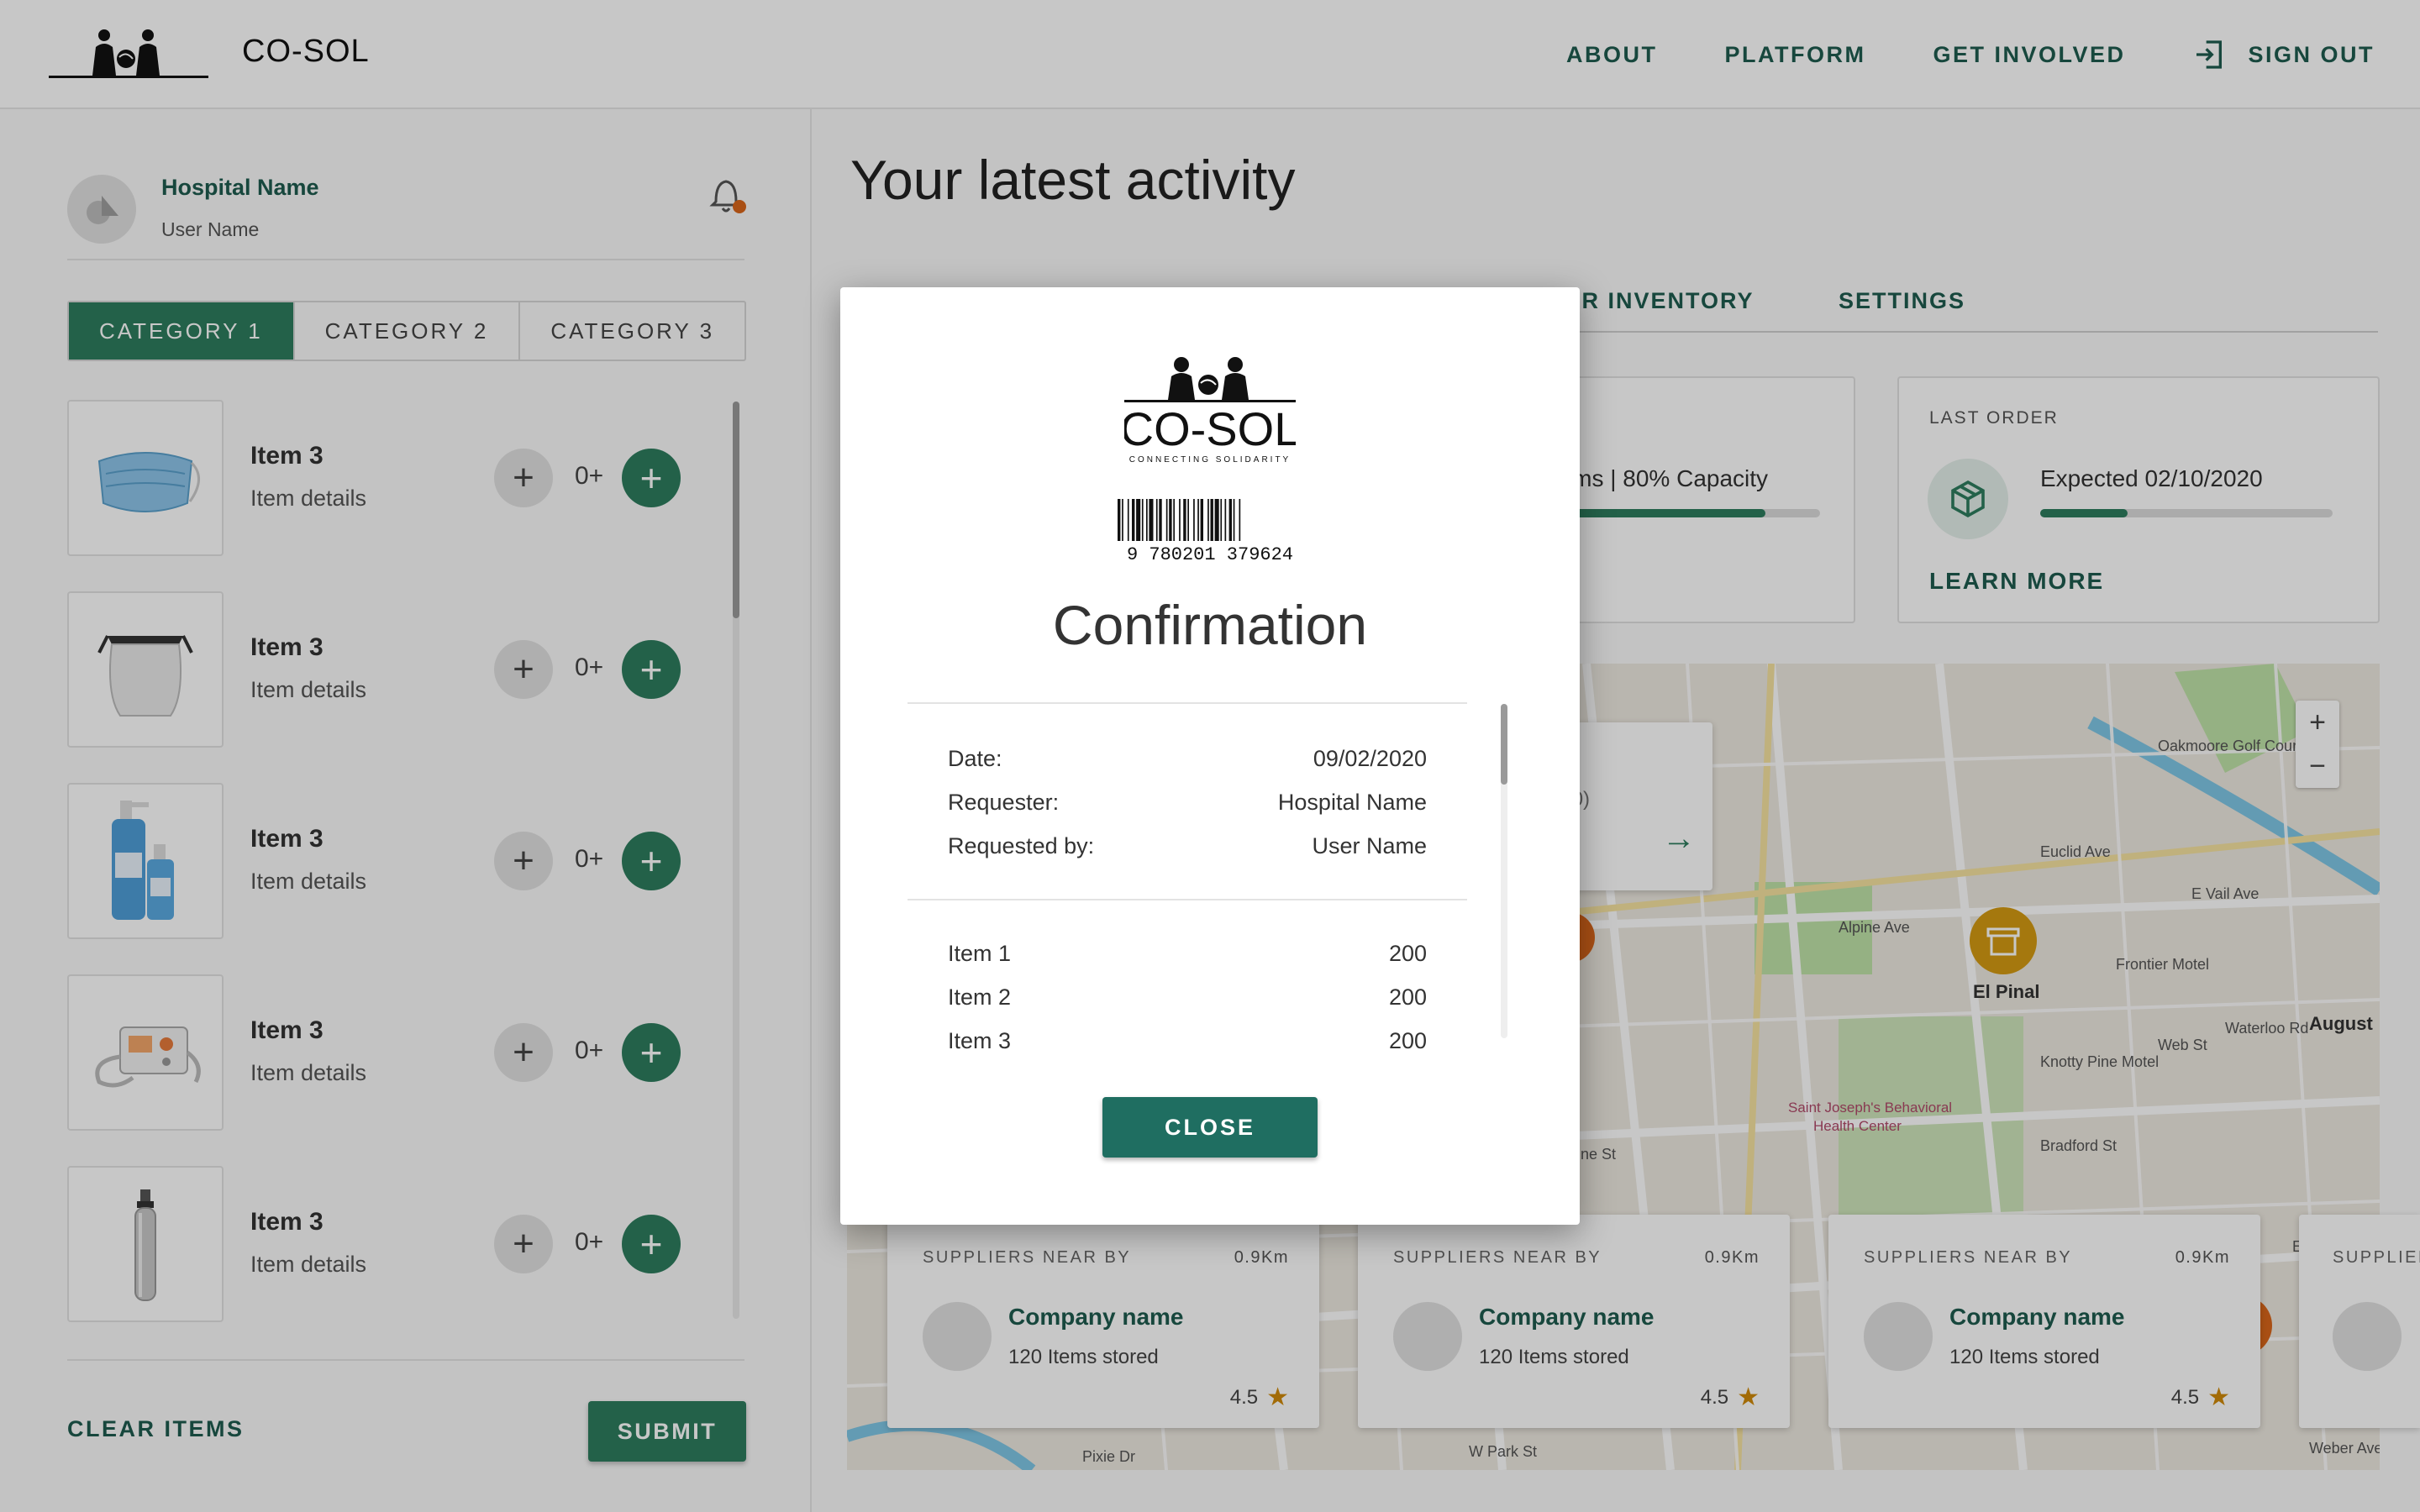  Describe the element at coordinates (1352, 802) in the screenshot. I see `requester-value: Hospital Name` at that location.